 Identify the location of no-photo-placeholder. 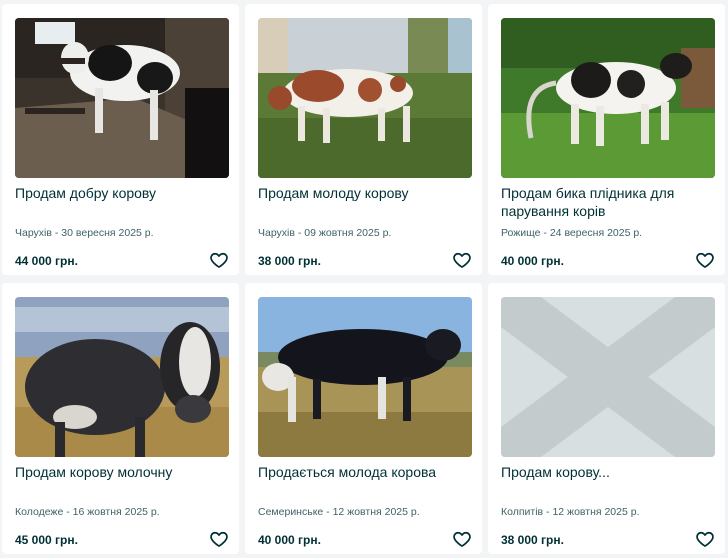
(608, 377).